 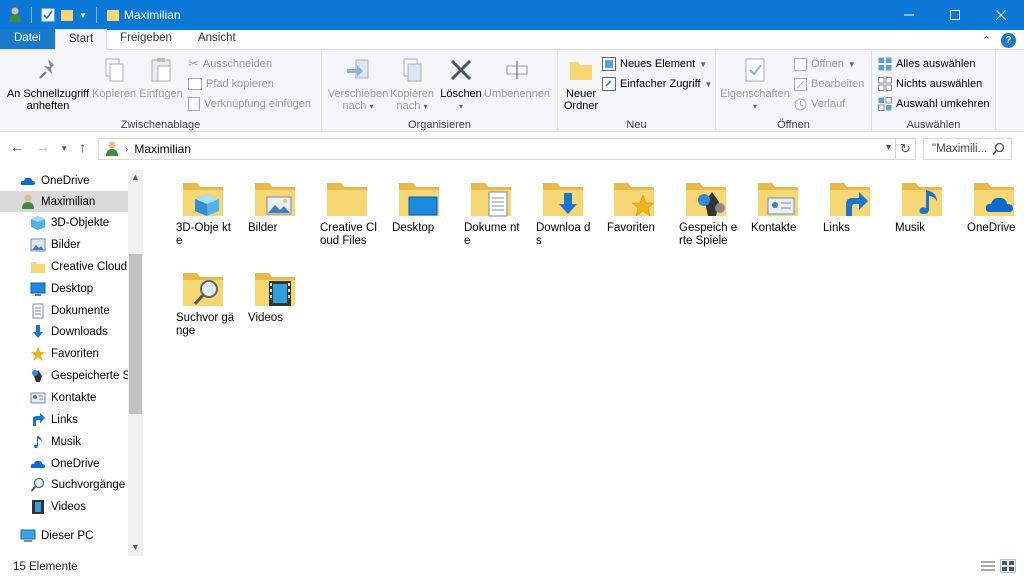 I want to click on nav-item: Desktop, so click(x=64, y=288).